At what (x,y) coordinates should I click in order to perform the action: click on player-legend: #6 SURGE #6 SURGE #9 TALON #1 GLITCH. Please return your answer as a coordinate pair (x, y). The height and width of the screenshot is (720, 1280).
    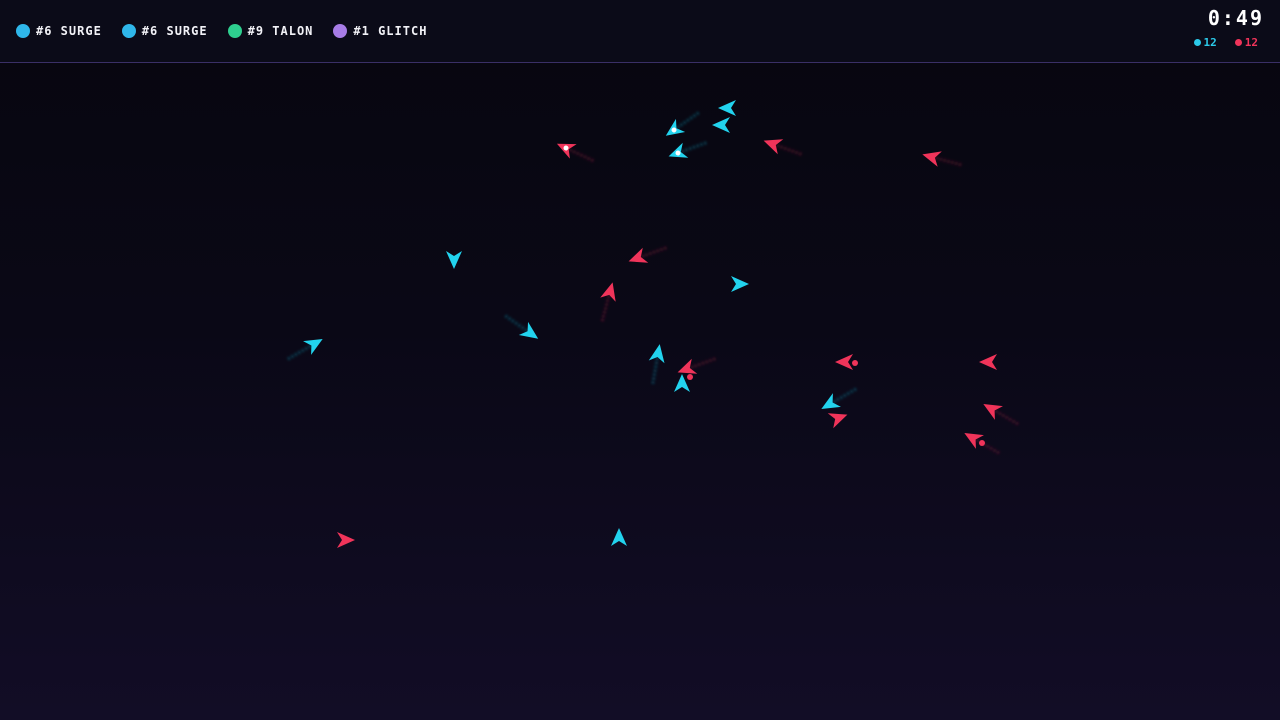
    Looking at the image, I should click on (231, 31).